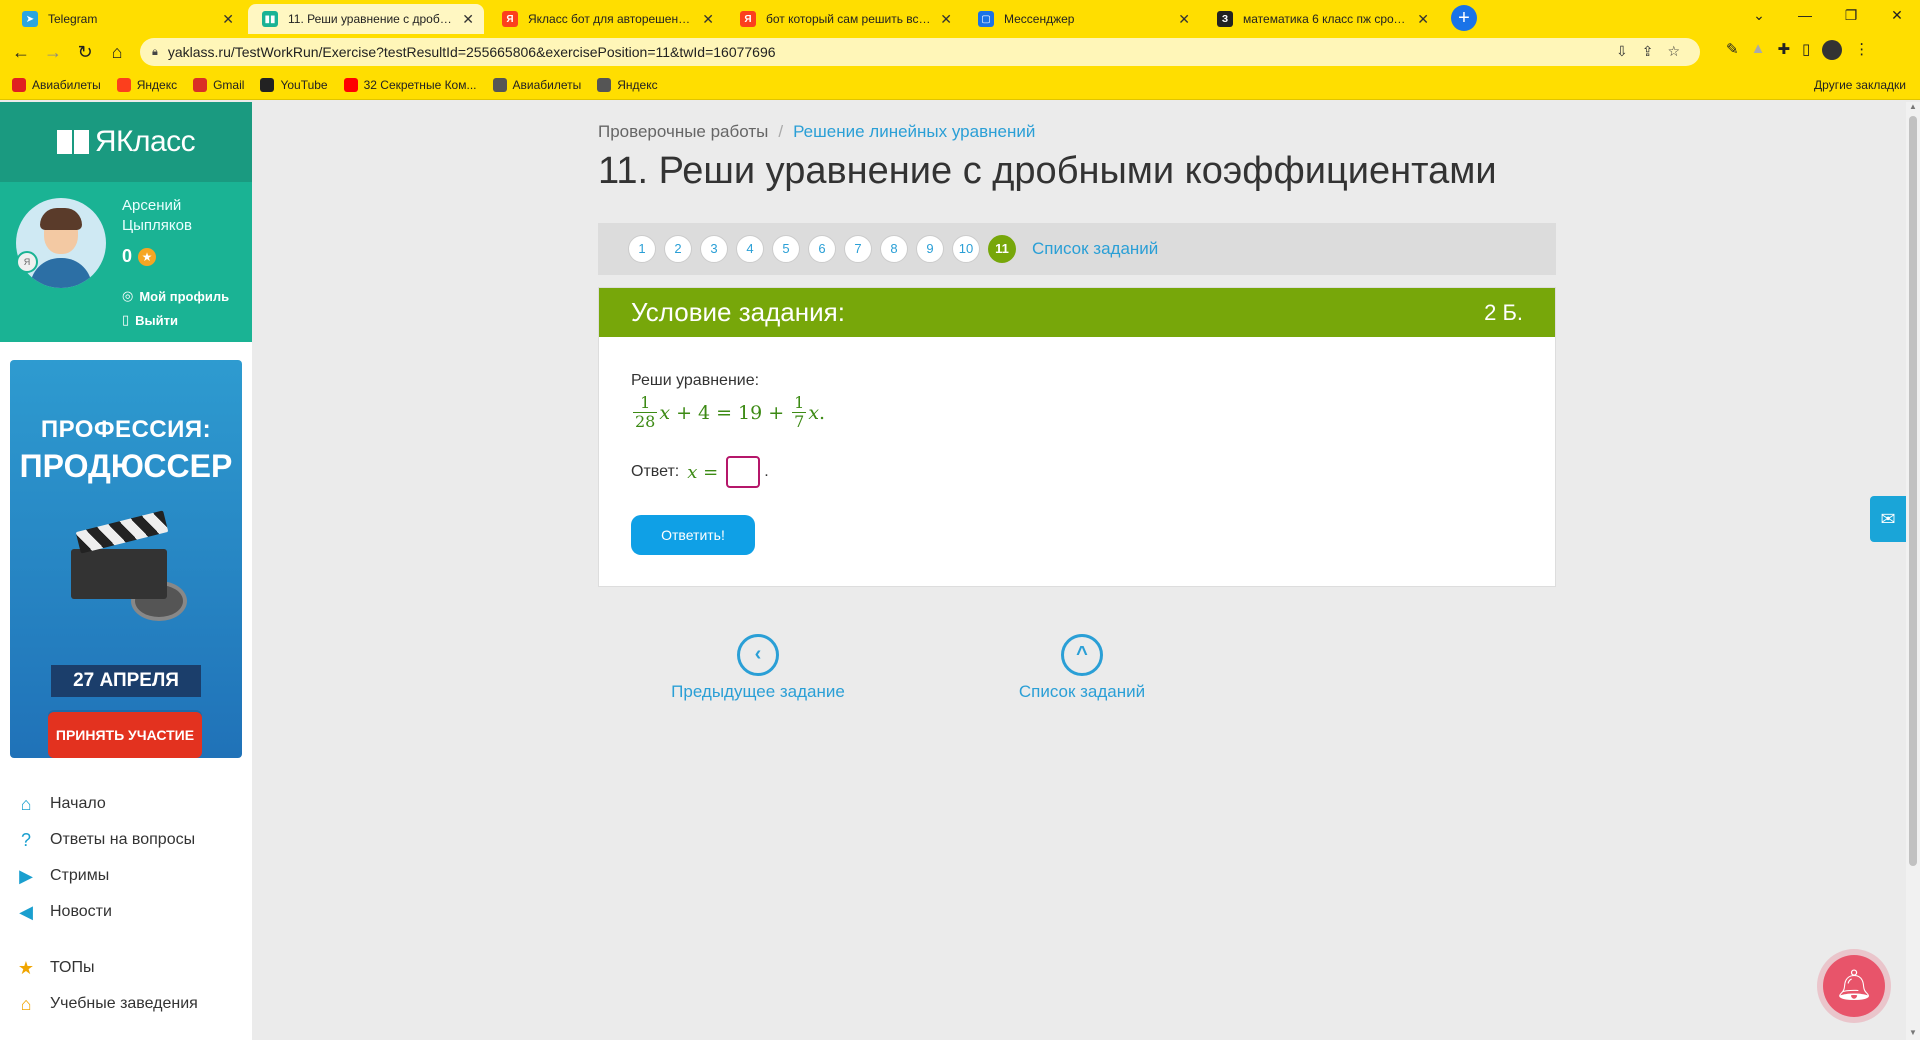  What do you see at coordinates (53, 52) in the screenshot?
I see `forward-icon: →` at bounding box center [53, 52].